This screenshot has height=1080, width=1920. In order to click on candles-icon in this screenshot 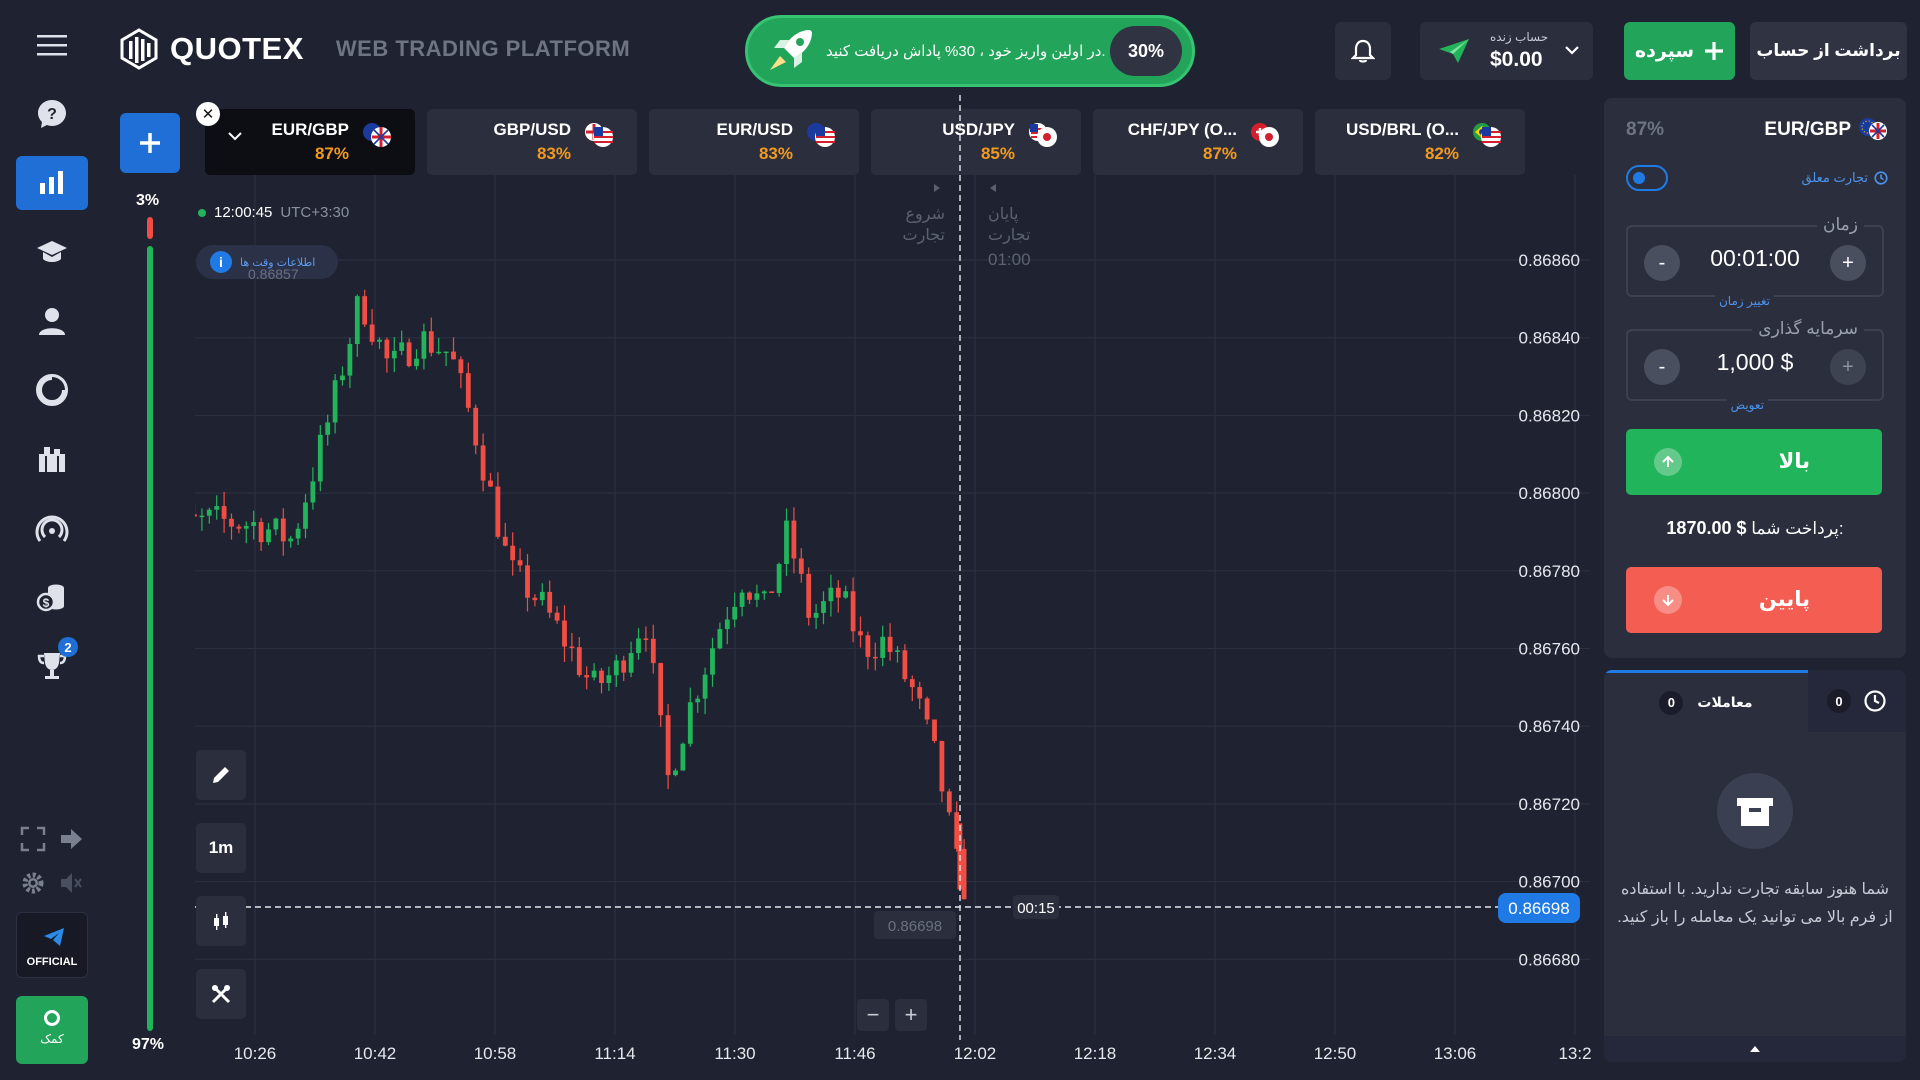, I will do `click(221, 921)`.